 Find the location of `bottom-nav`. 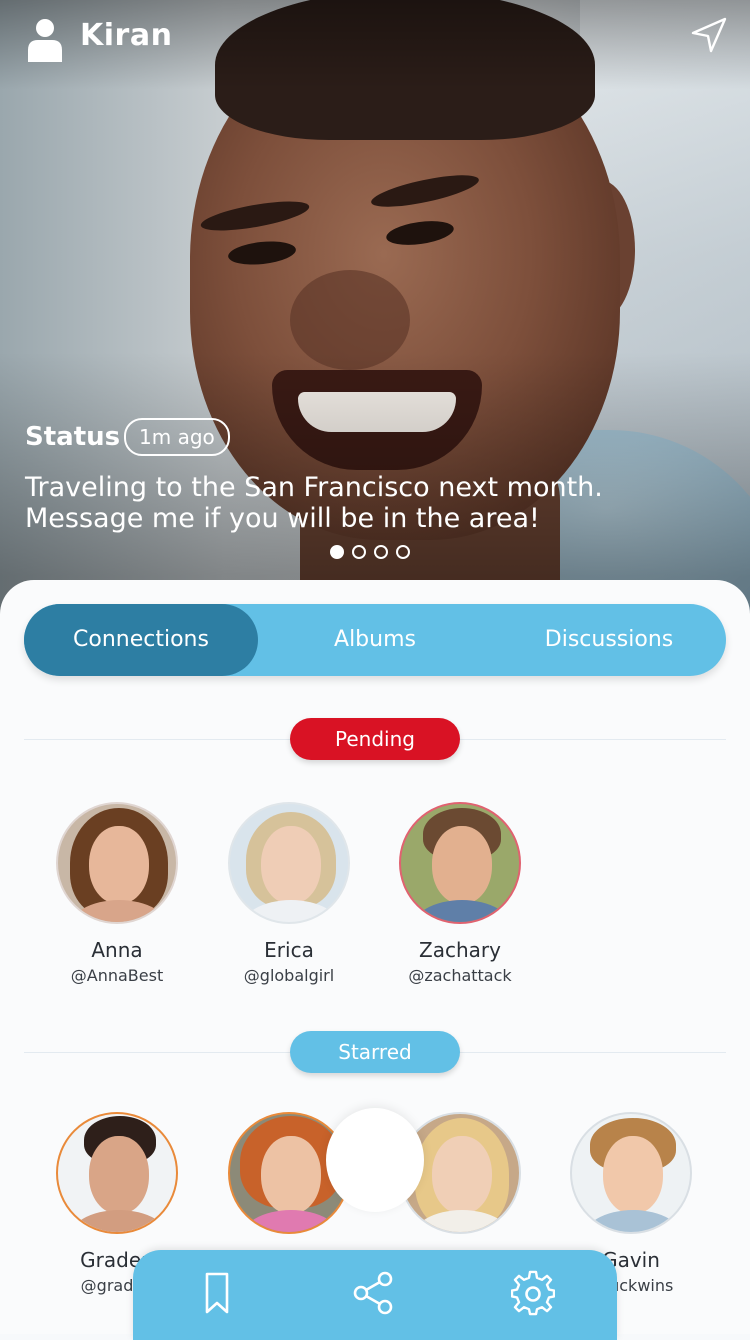

bottom-nav is located at coordinates (375, 1295).